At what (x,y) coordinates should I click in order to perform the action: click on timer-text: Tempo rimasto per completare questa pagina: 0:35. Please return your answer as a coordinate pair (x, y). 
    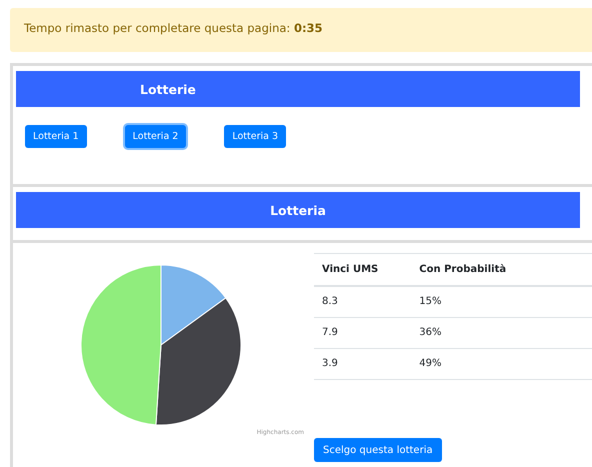
    Looking at the image, I should click on (173, 28).